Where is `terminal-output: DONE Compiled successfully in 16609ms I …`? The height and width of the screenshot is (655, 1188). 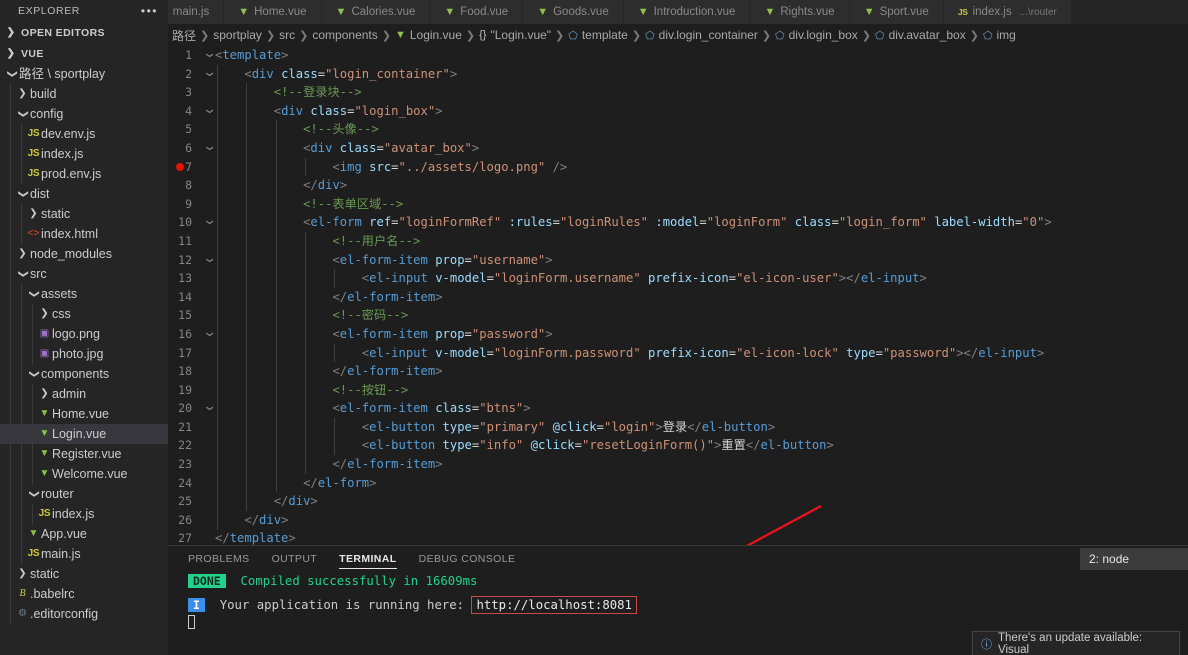 terminal-output: DONE Compiled successfully in 16609ms I … is located at coordinates (678, 603).